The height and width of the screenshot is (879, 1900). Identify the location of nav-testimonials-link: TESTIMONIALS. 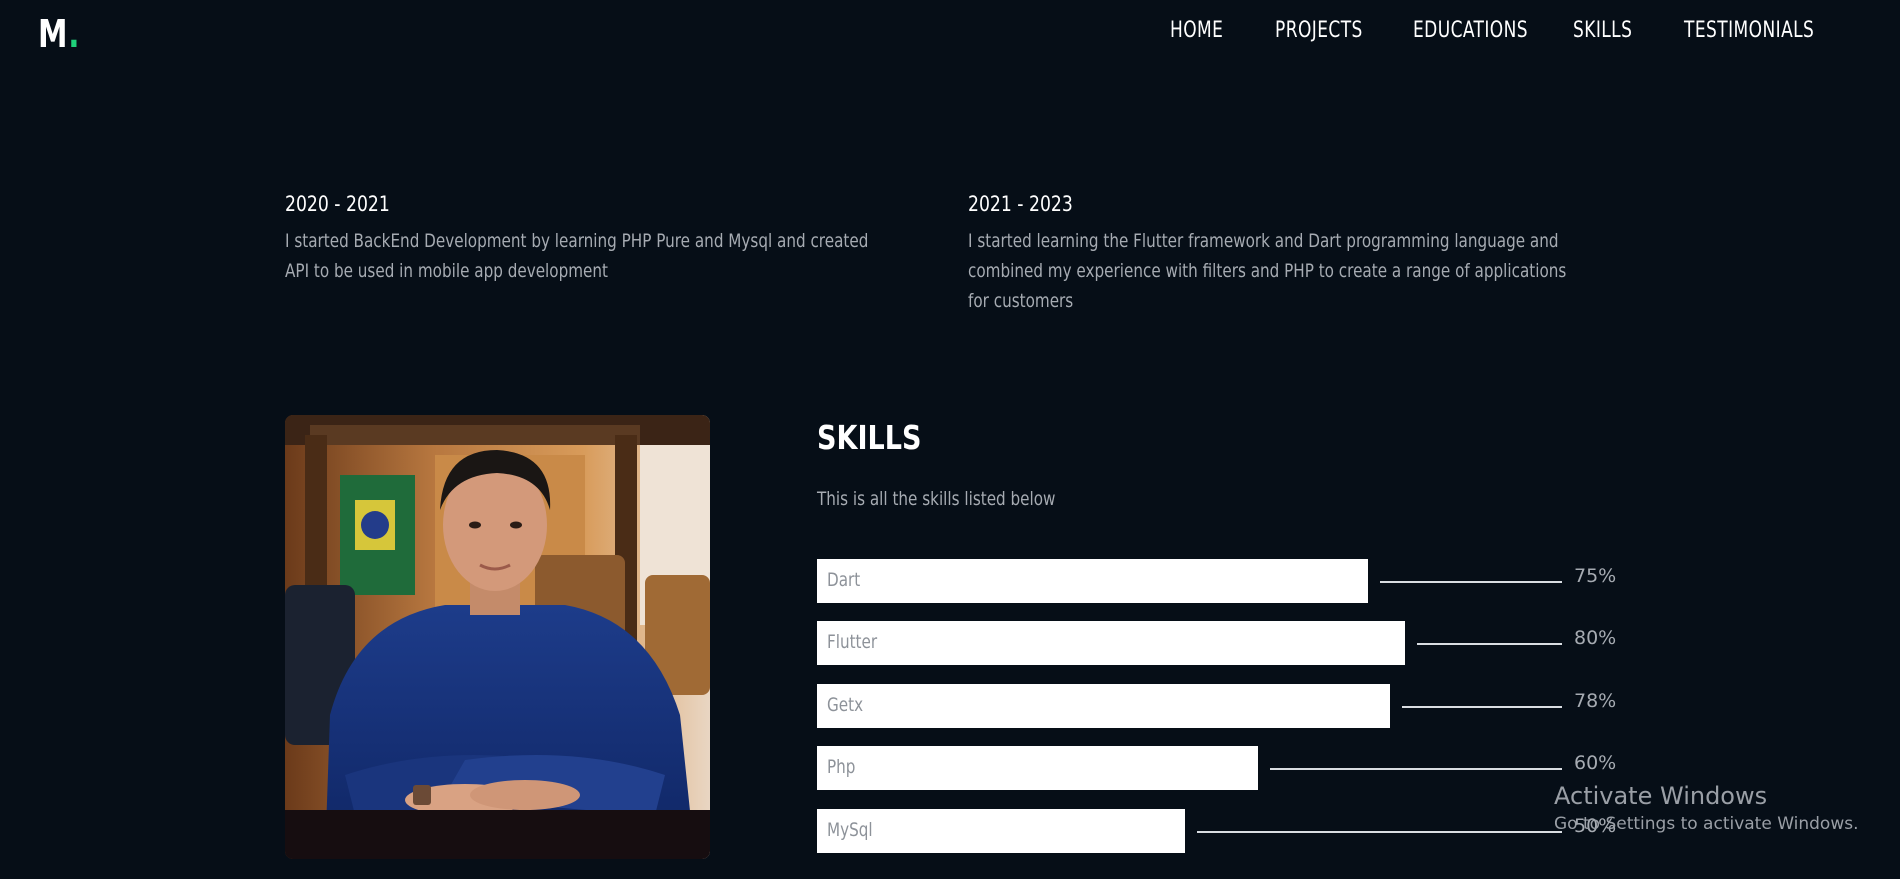
(1749, 30).